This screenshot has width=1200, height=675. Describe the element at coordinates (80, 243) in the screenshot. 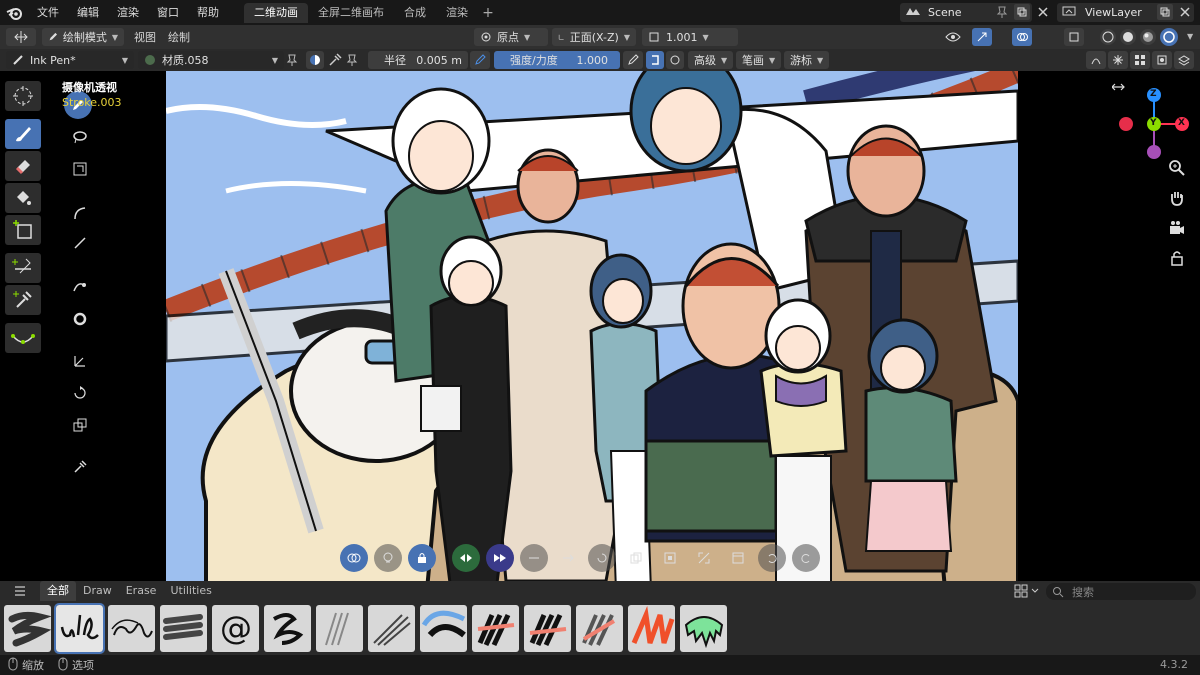

I see `line-tool` at that location.